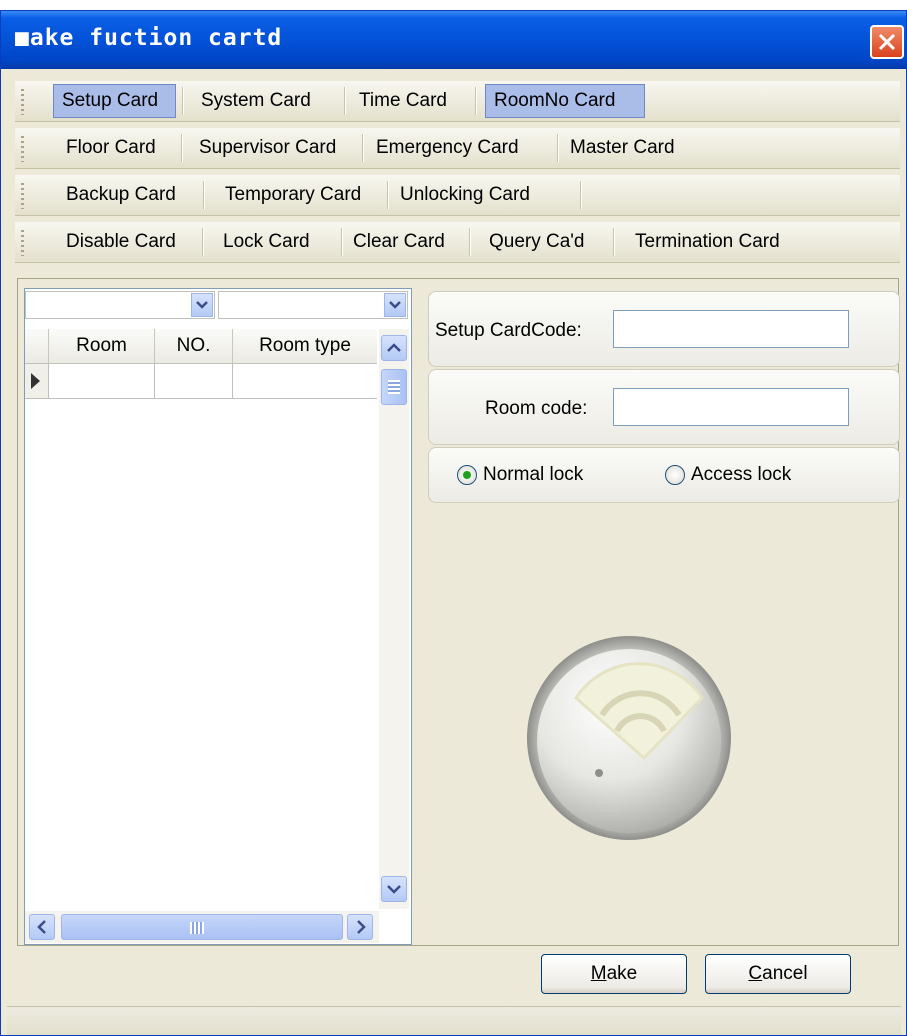  Describe the element at coordinates (121, 195) in the screenshot. I see `backup-card-button: Backup Card` at that location.